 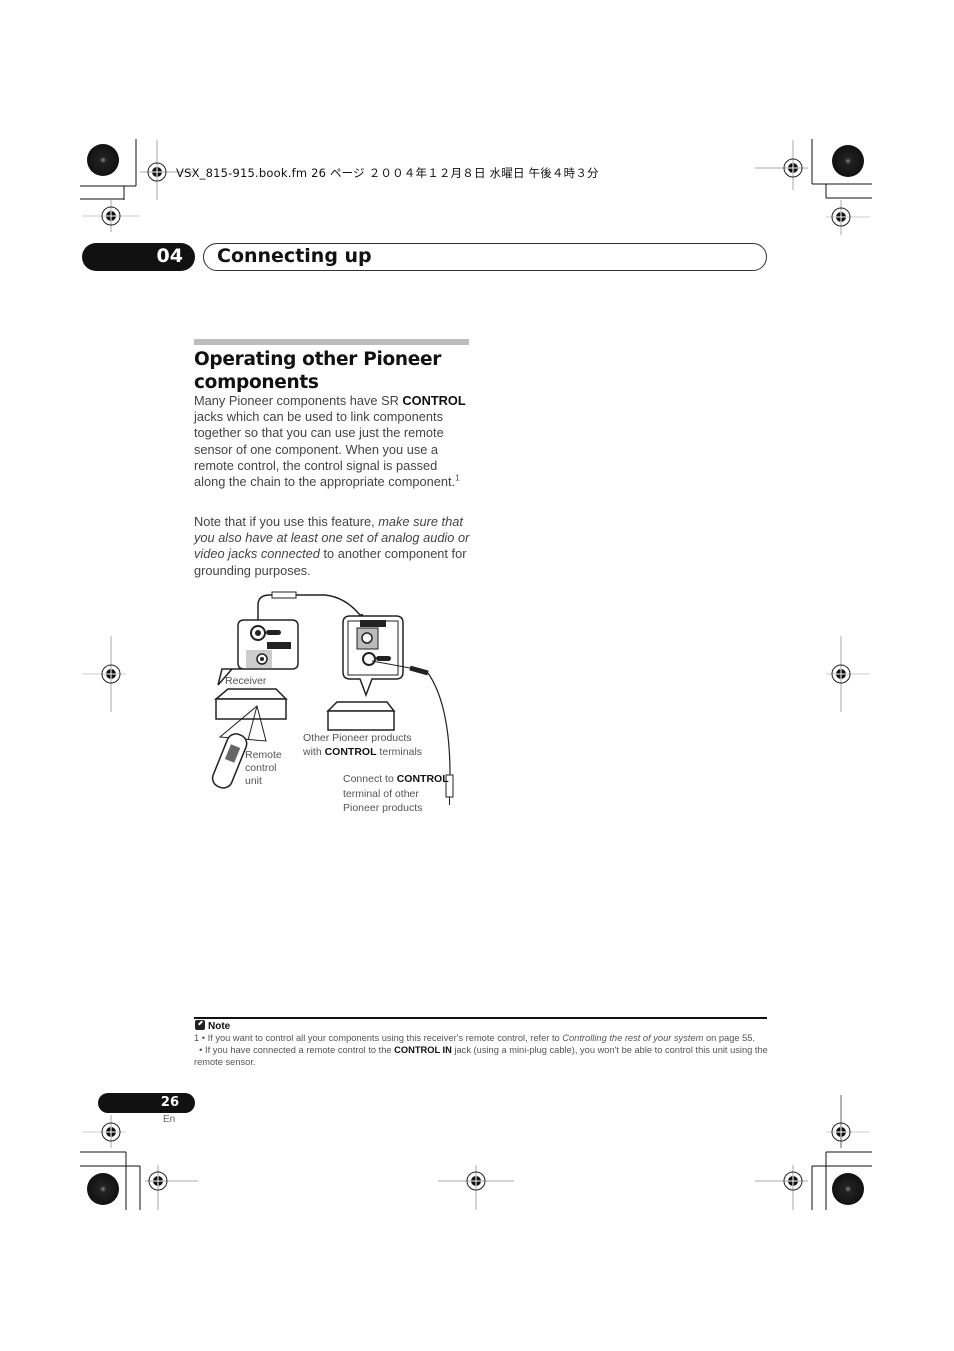 I want to click on chapter-number: 04, so click(x=169, y=256).